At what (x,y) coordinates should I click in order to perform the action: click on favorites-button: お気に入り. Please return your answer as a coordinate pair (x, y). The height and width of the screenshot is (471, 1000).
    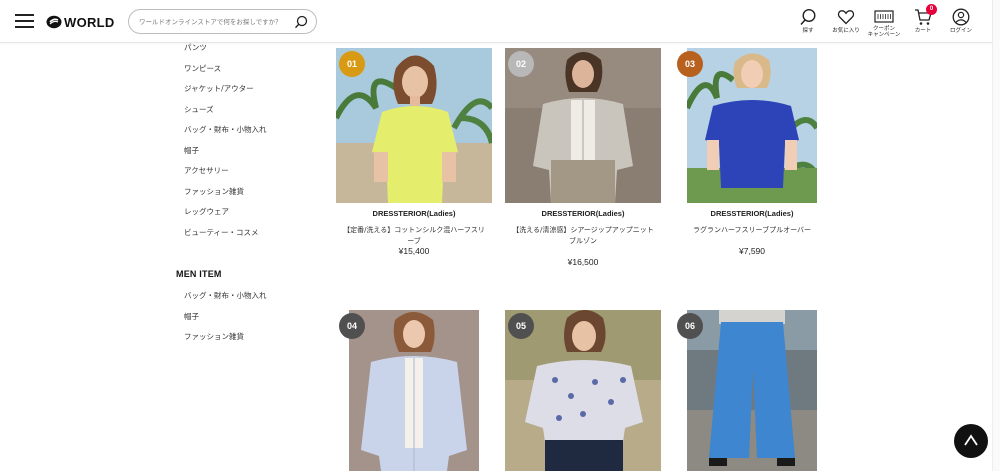
    Looking at the image, I should click on (846, 21).